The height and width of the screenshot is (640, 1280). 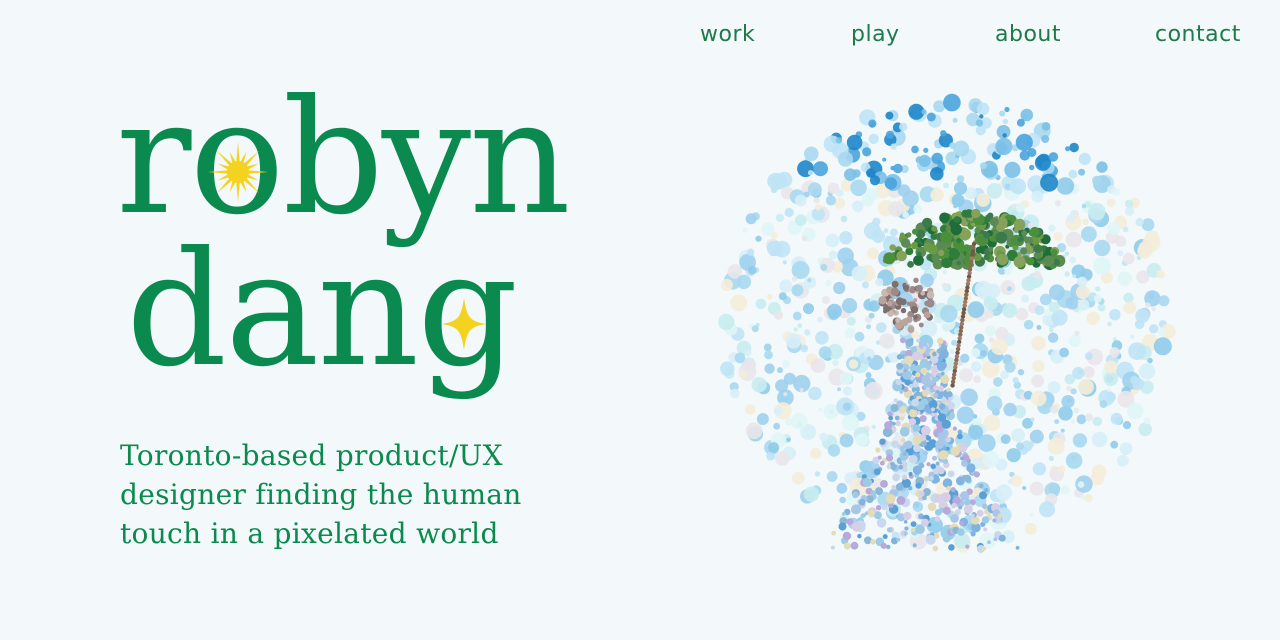 What do you see at coordinates (238, 172) in the screenshot?
I see `sun-icon` at bounding box center [238, 172].